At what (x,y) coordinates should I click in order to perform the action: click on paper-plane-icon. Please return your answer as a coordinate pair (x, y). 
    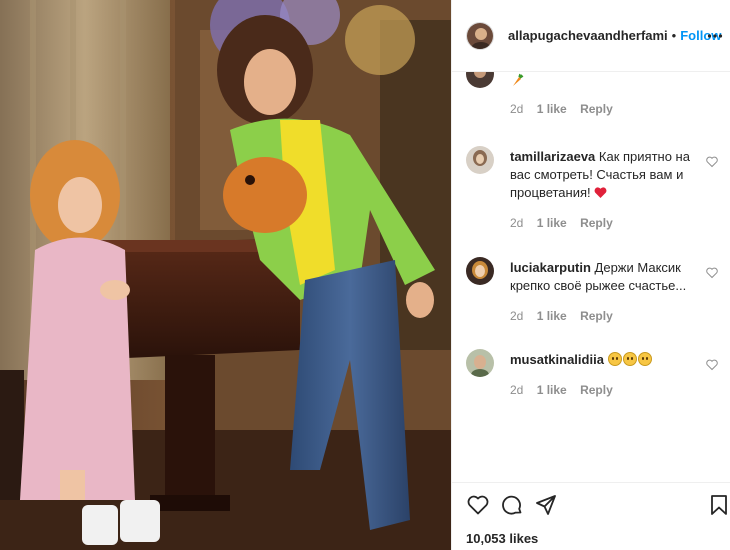
    Looking at the image, I should click on (546, 505).